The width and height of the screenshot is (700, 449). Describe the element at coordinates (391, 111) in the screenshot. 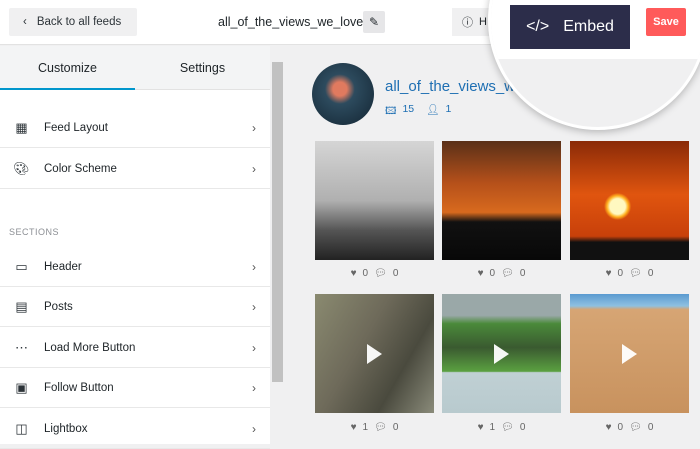

I see `image-icon: 🖾` at that location.